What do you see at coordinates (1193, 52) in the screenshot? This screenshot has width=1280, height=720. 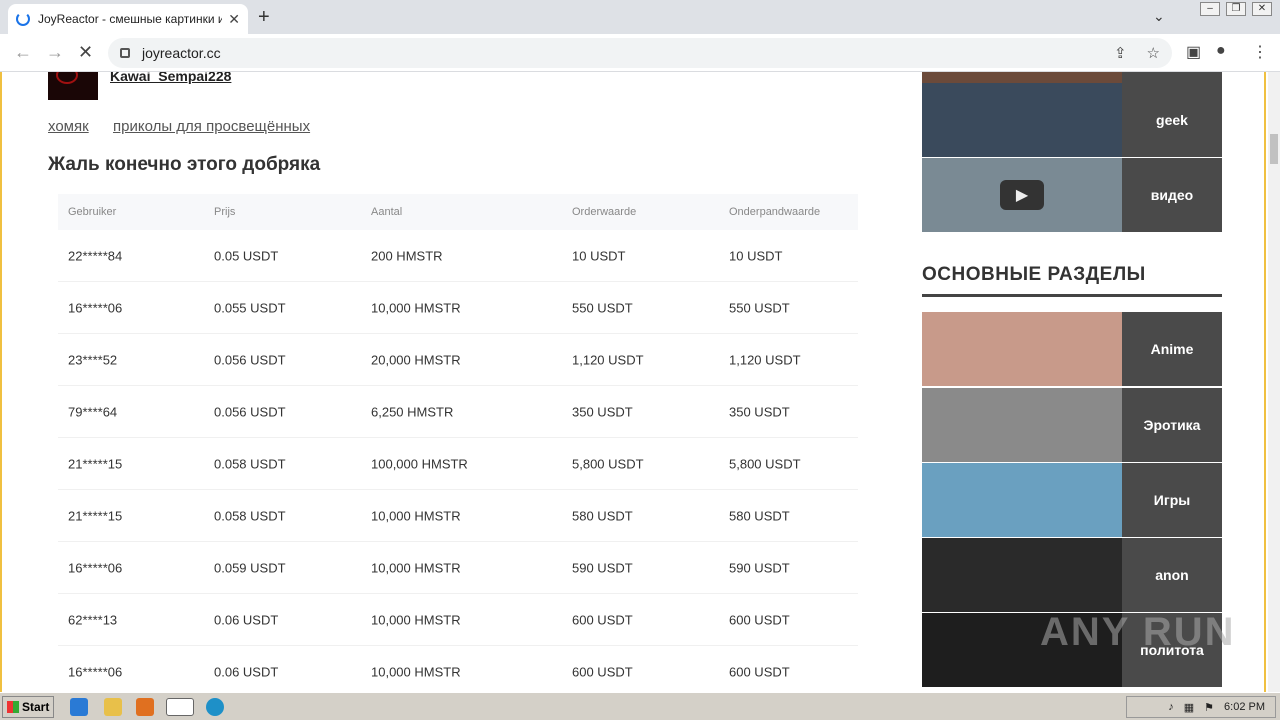 I see `side-panel-icon: ▣` at bounding box center [1193, 52].